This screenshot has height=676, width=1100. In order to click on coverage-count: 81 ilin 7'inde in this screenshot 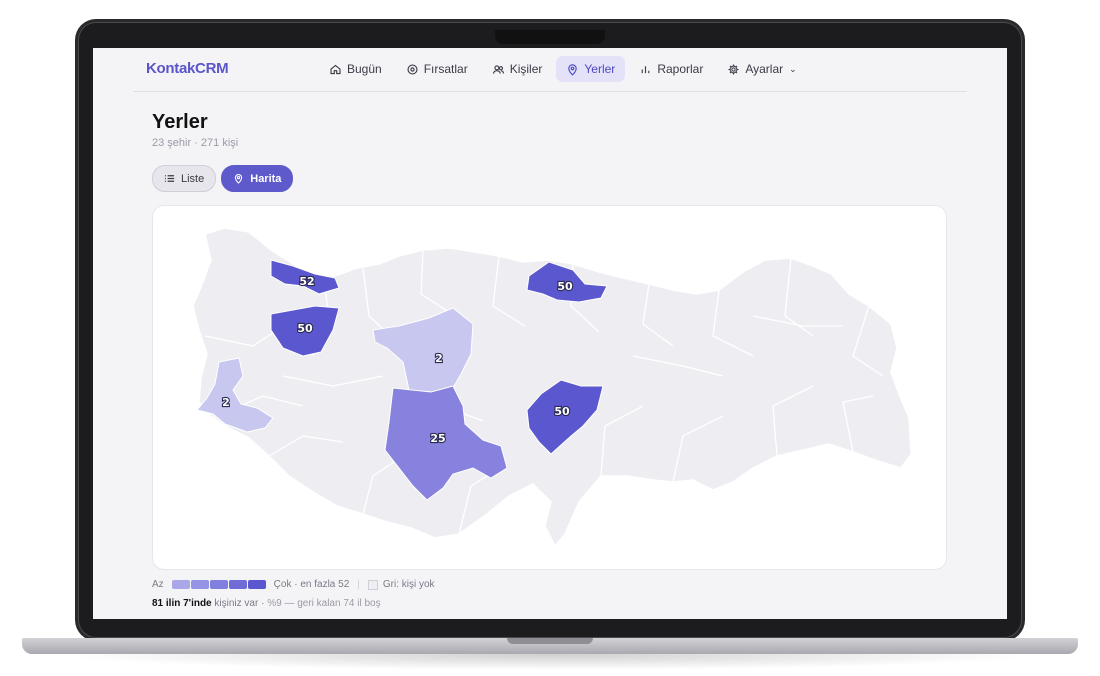, I will do `click(182, 603)`.